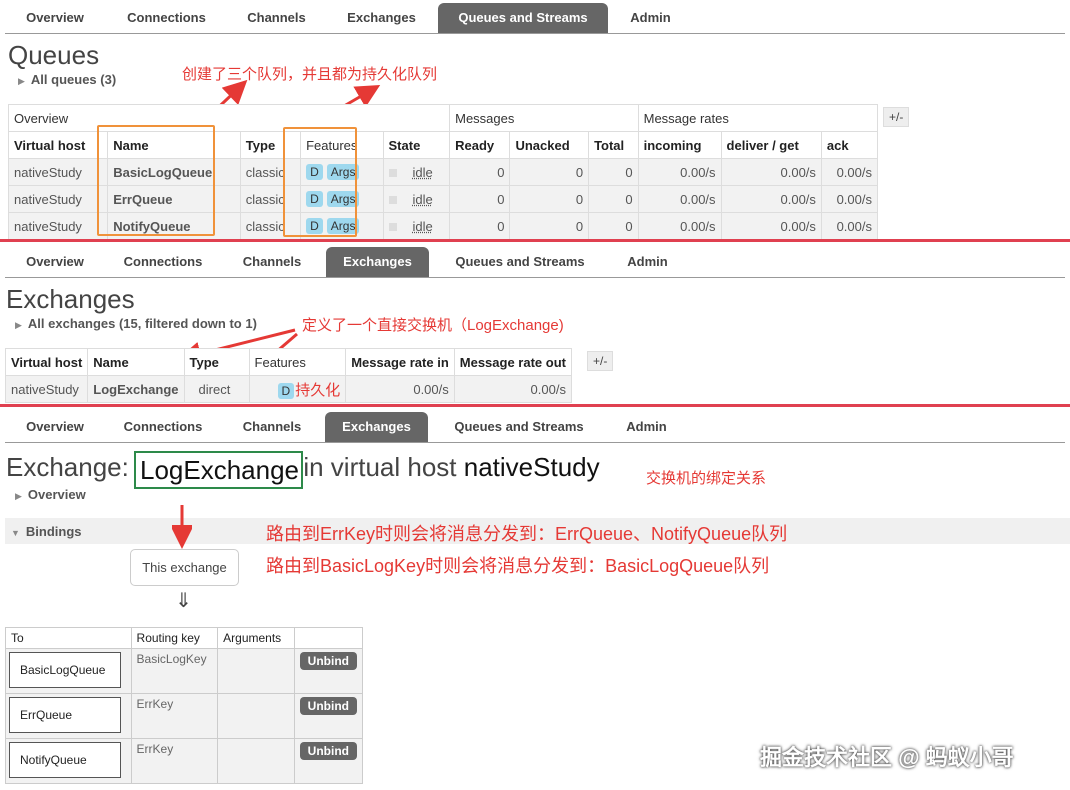 The height and width of the screenshot is (790, 1070). Describe the element at coordinates (549, 145) in the screenshot. I see `col-unacked: Unacked` at that location.